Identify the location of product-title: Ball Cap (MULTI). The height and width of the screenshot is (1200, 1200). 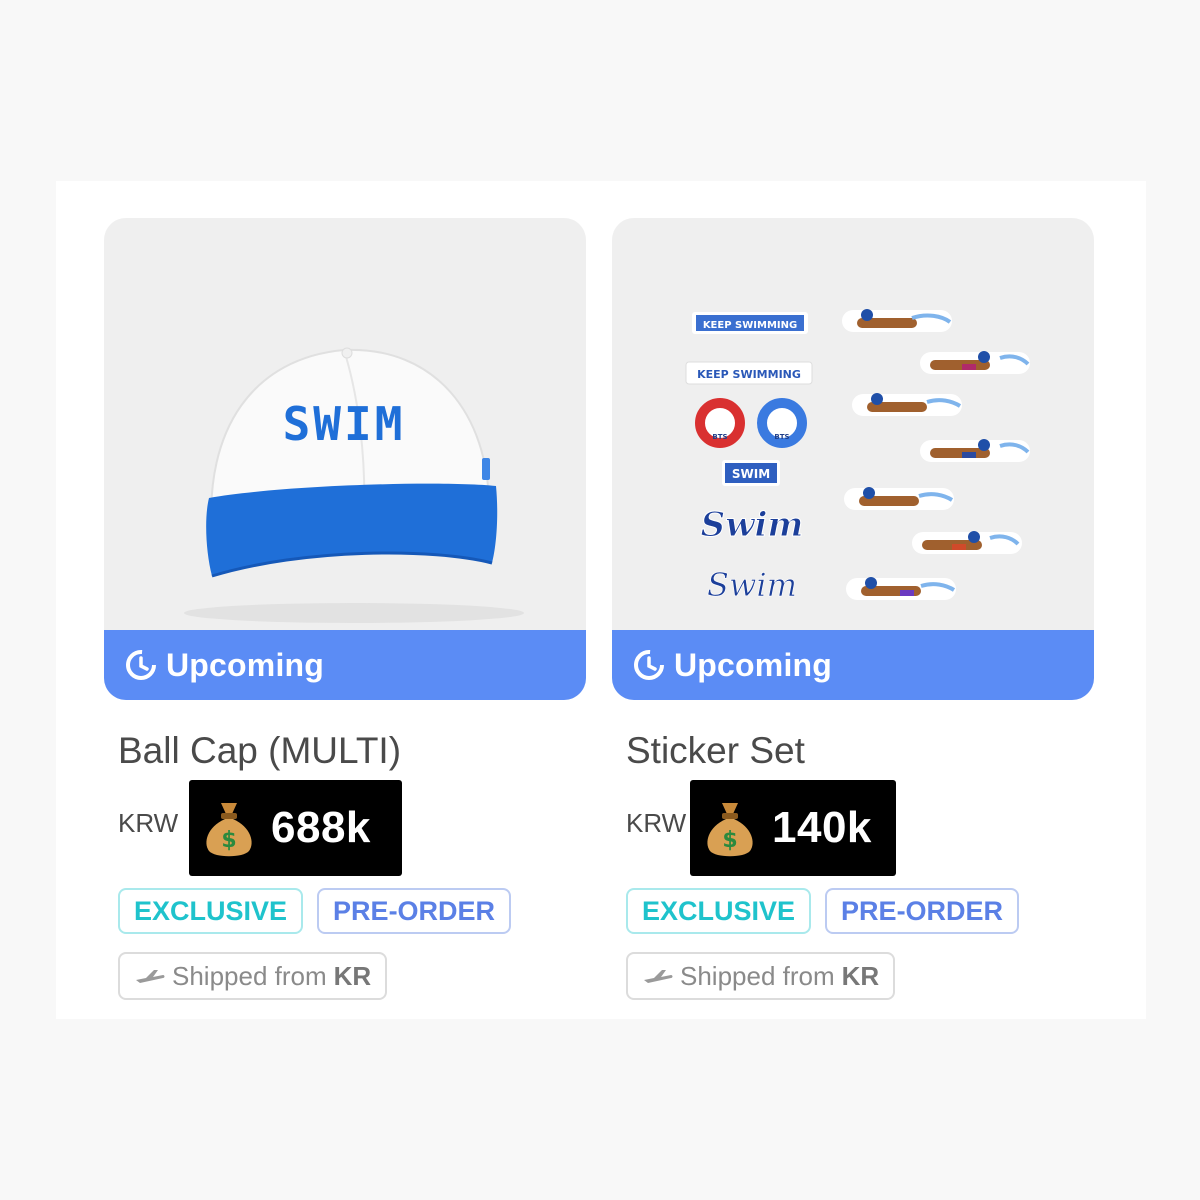
(259, 751).